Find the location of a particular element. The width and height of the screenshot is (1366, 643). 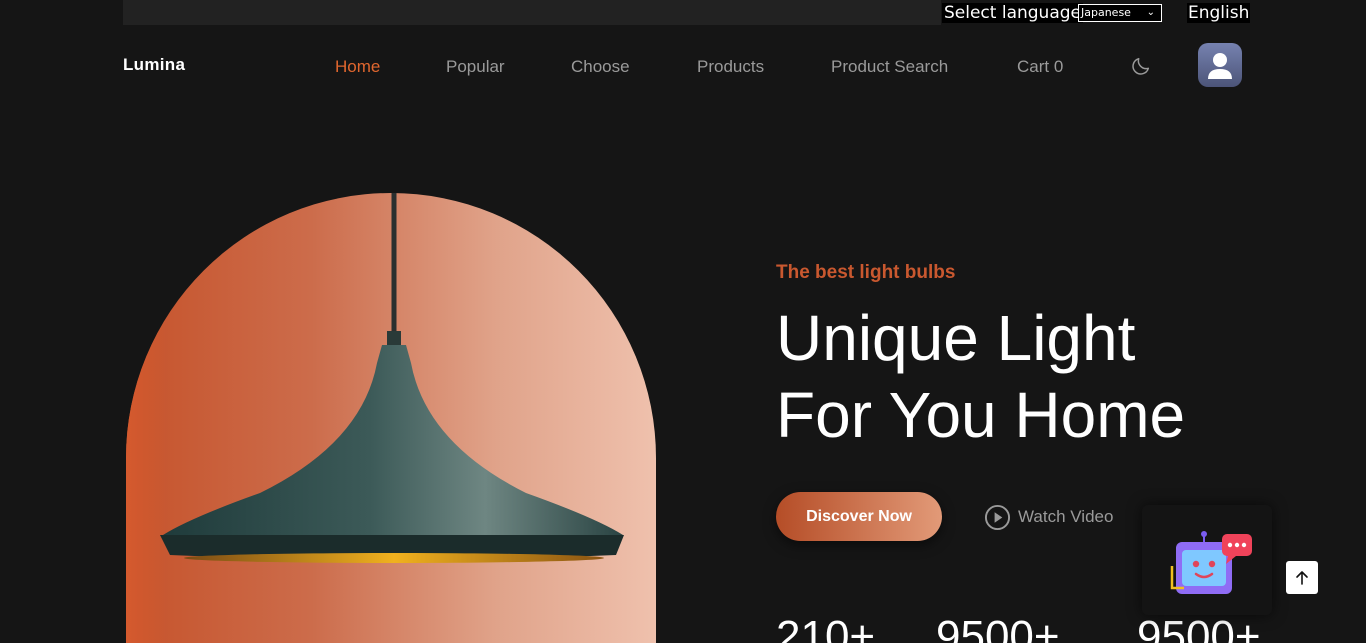

hero-subtitle: The best light bulbs is located at coordinates (866, 272).